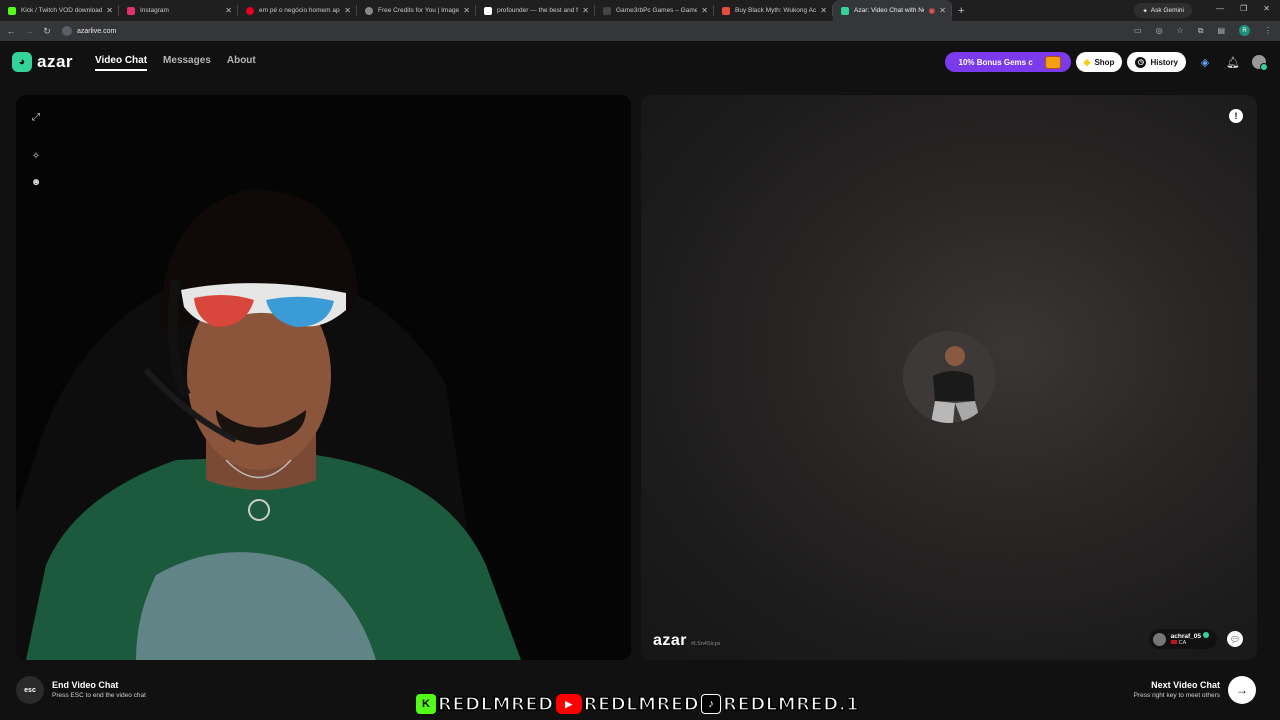 This screenshot has width=1280, height=720. I want to click on browser-tab-wukong: Buy Black Myth: Wukong Accou✕, so click(773, 10).